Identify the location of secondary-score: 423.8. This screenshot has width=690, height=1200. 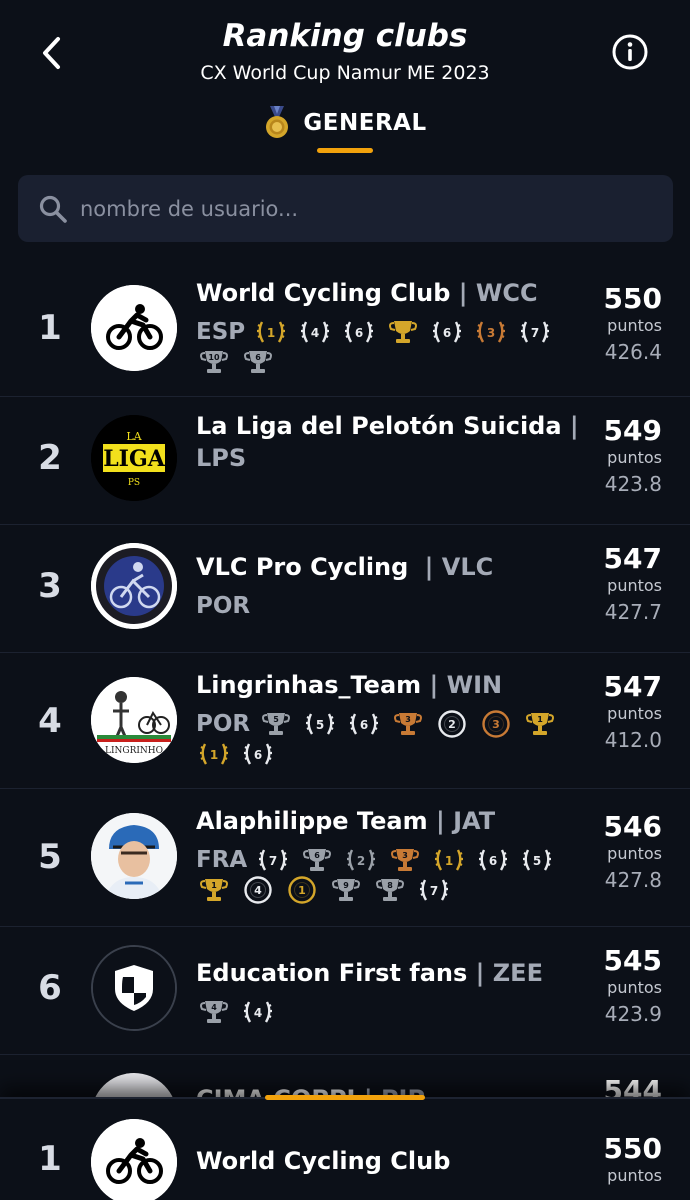
(633, 484).